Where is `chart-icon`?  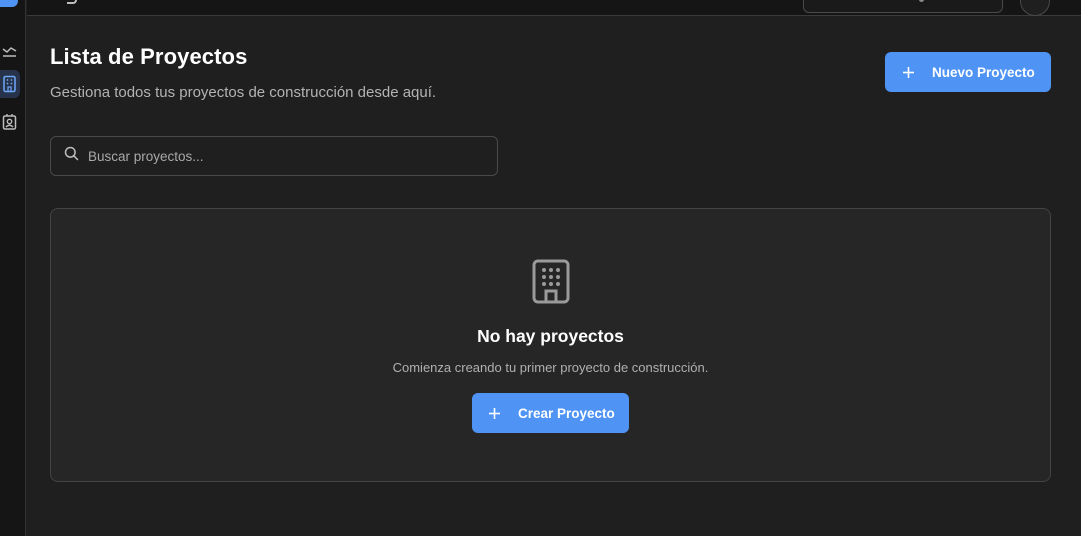
chart-icon is located at coordinates (9, 52).